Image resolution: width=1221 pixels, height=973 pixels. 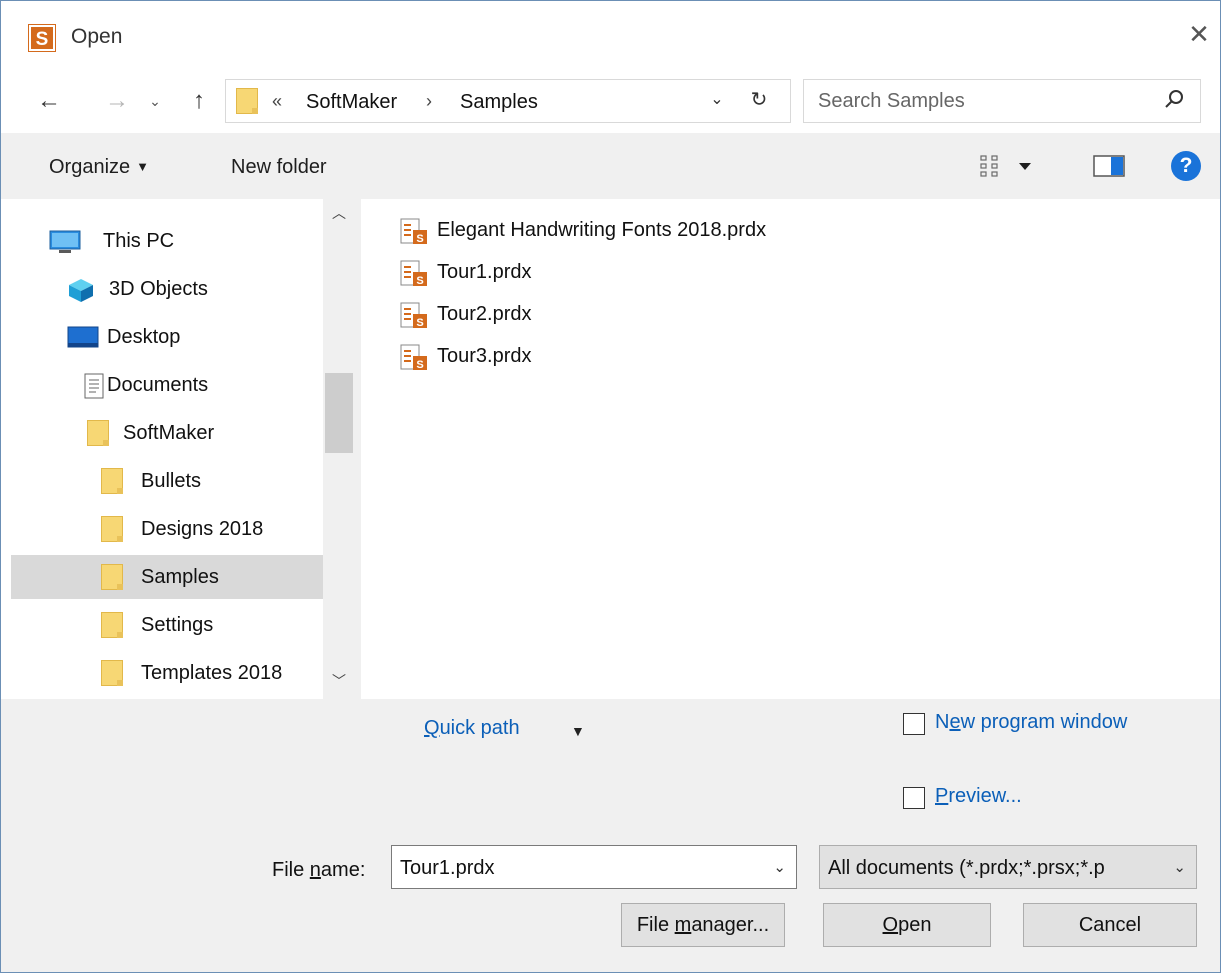 What do you see at coordinates (83, 340) in the screenshot?
I see `desktop-icon` at bounding box center [83, 340].